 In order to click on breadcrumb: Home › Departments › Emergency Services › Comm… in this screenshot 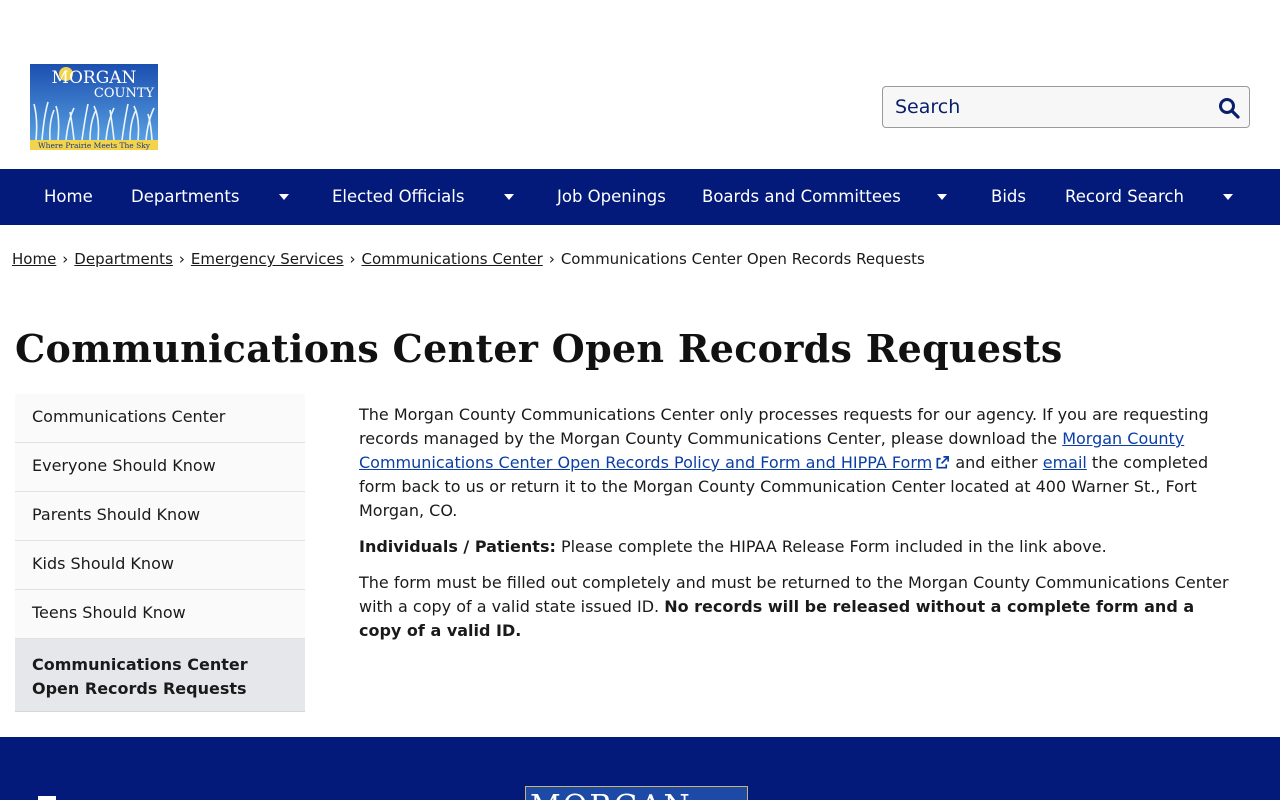, I will do `click(468, 259)`.